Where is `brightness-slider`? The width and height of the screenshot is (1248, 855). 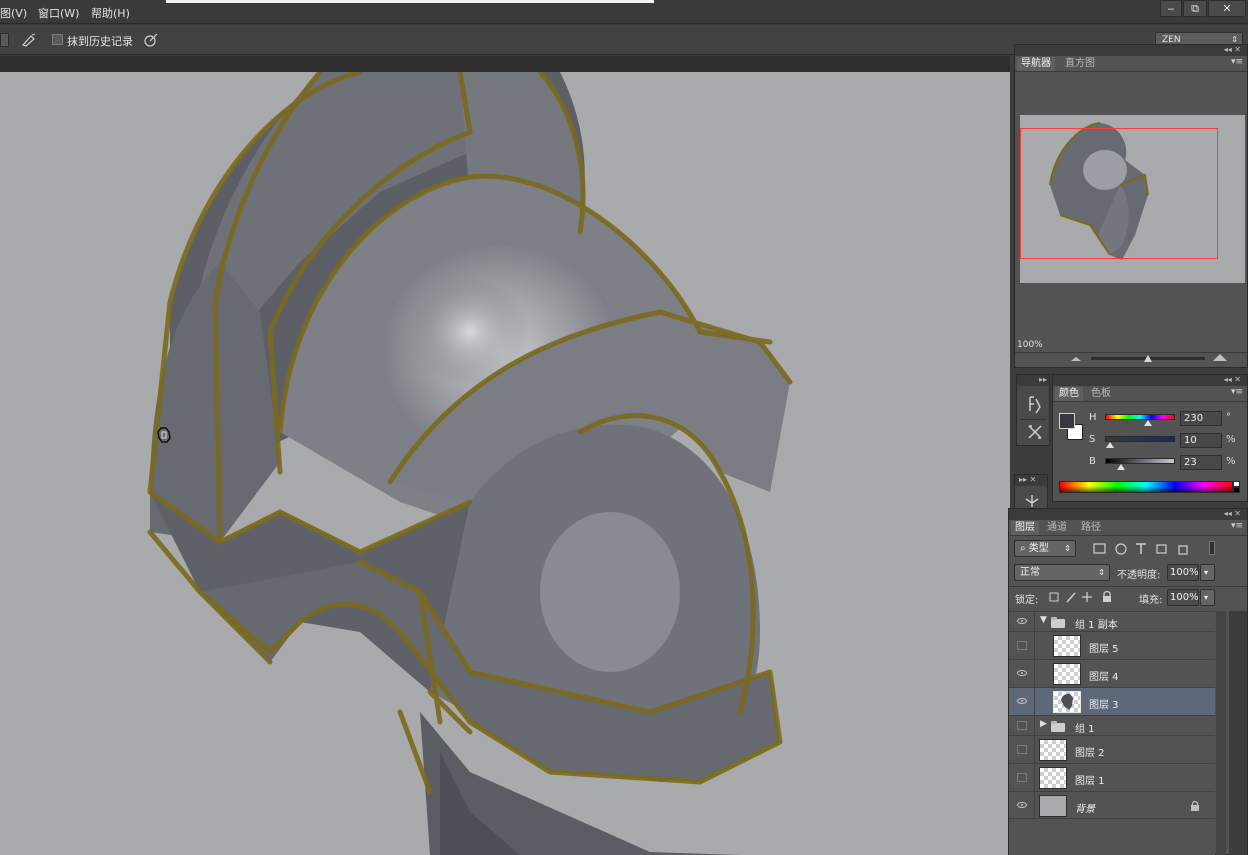 brightness-slider is located at coordinates (1140, 461).